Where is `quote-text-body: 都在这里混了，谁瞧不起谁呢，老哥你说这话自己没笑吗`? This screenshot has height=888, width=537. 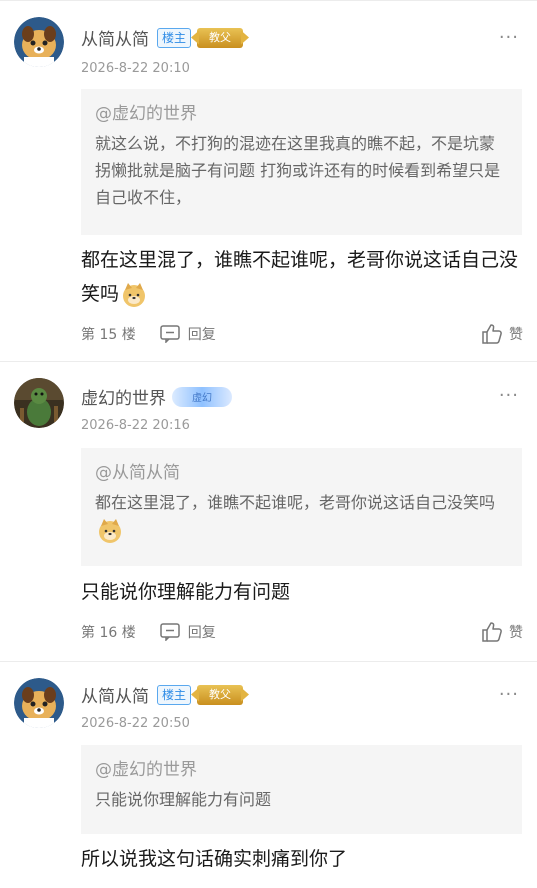
quote-text-body: 都在这里混了，谁瞧不起谁呢，老哥你说这话自己没笑吗 is located at coordinates (295, 502).